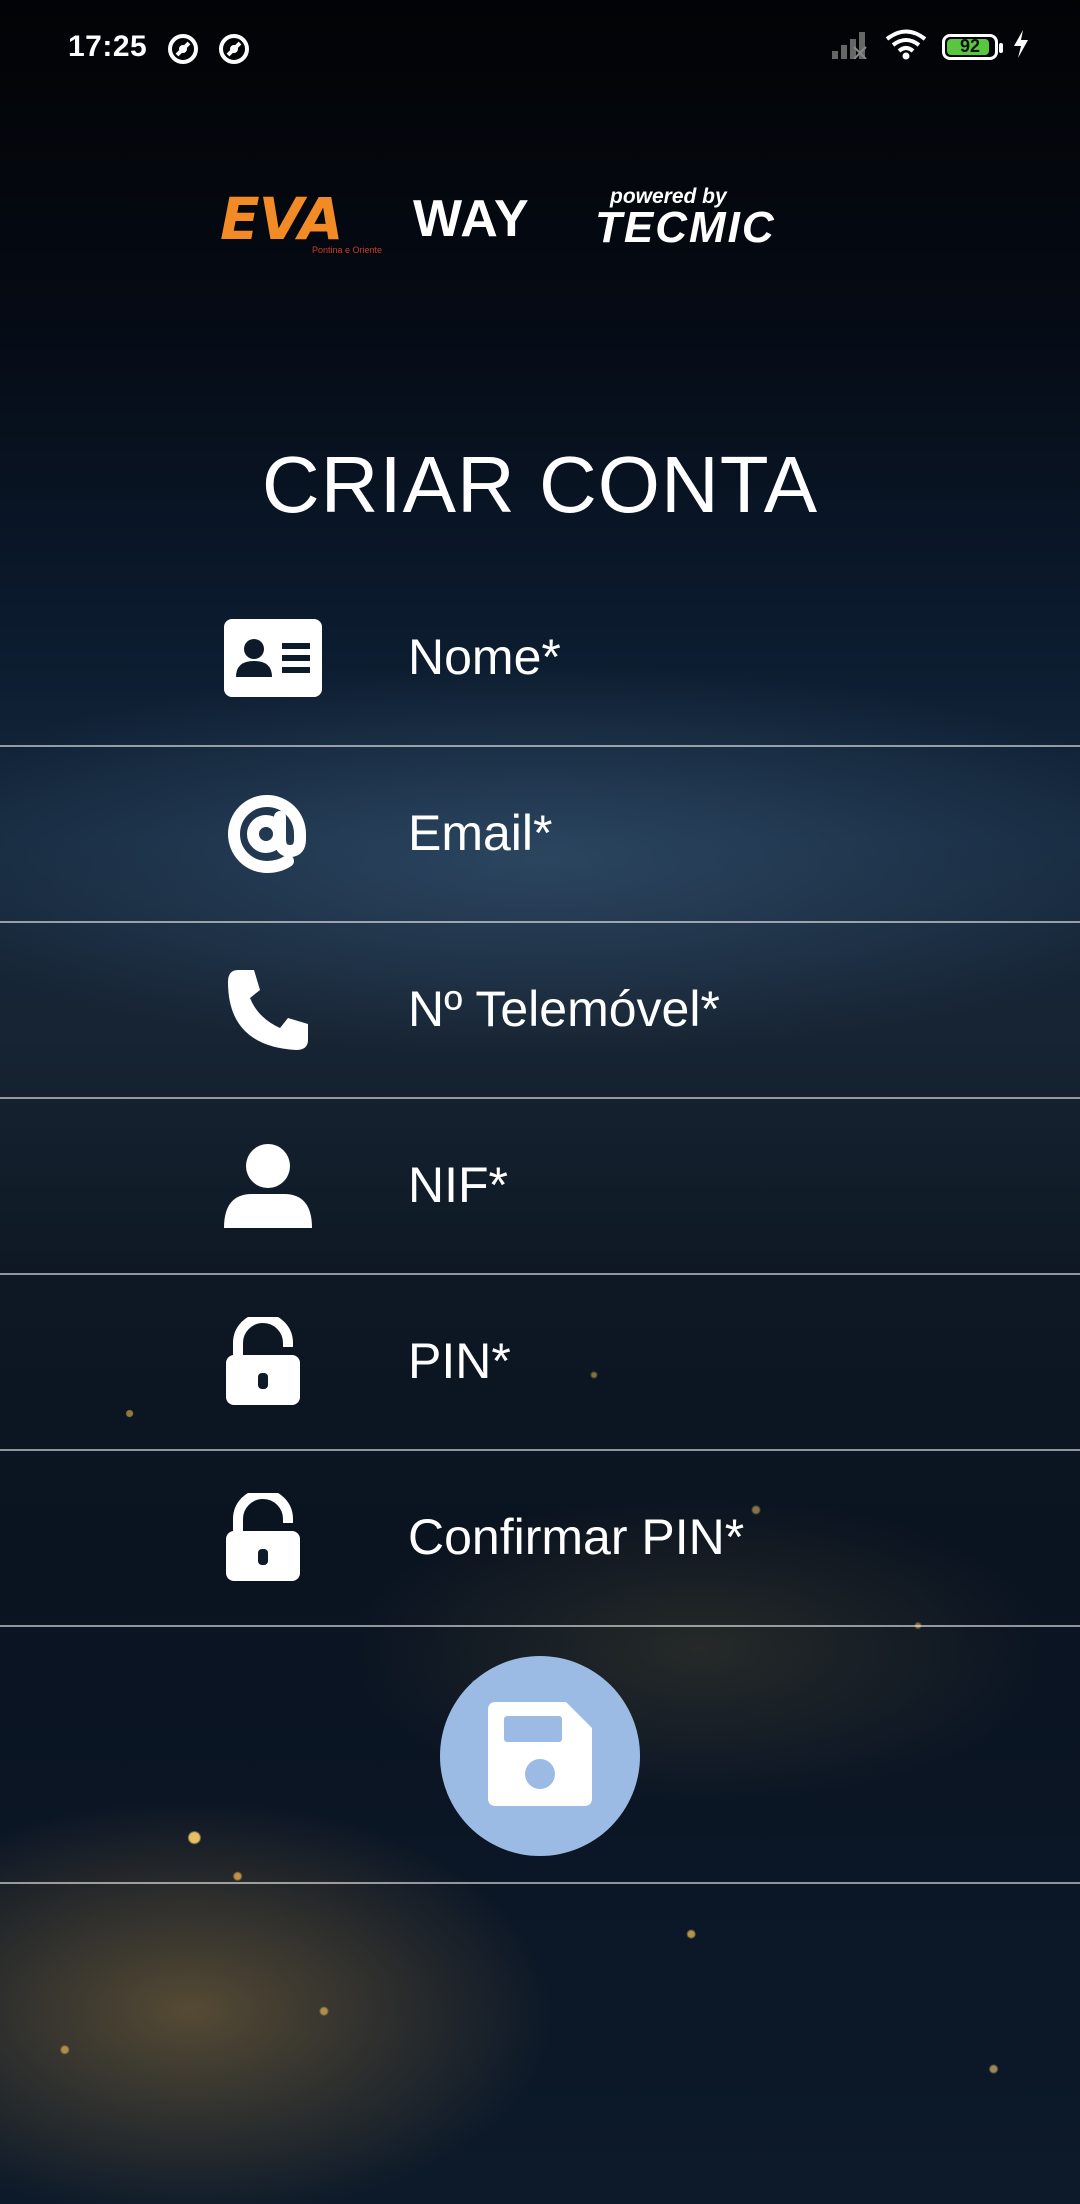 The image size is (1080, 2204). What do you see at coordinates (850, 46) in the screenshot?
I see `signal-icon` at bounding box center [850, 46].